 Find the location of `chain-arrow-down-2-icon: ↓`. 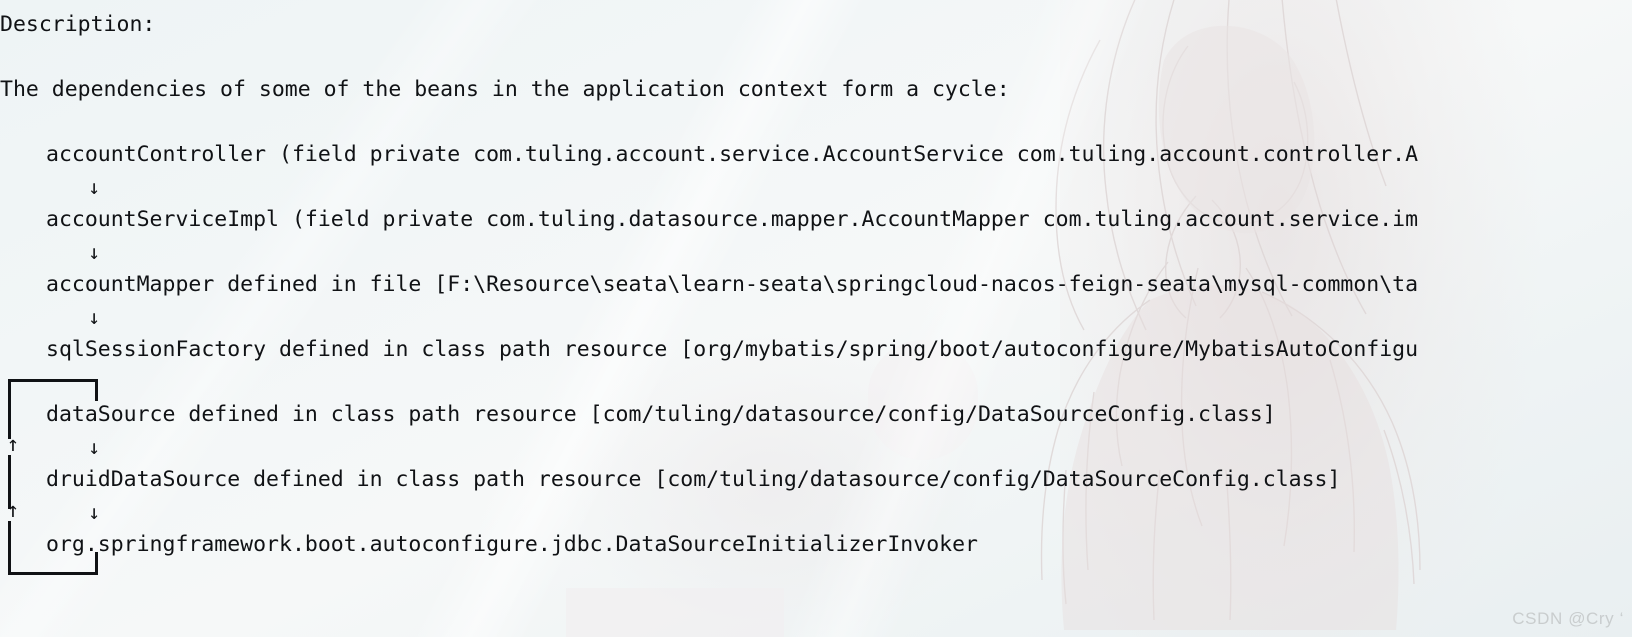

chain-arrow-down-2-icon: ↓ is located at coordinates (94, 252).